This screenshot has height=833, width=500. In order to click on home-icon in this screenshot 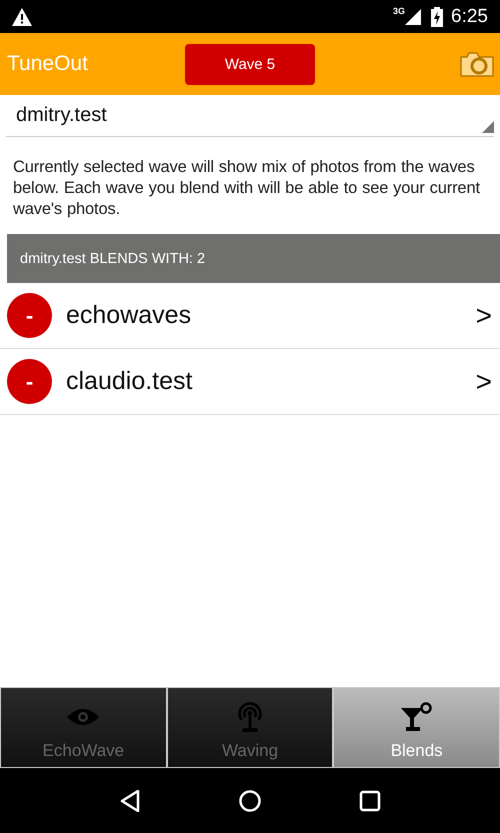, I will do `click(250, 801)`.